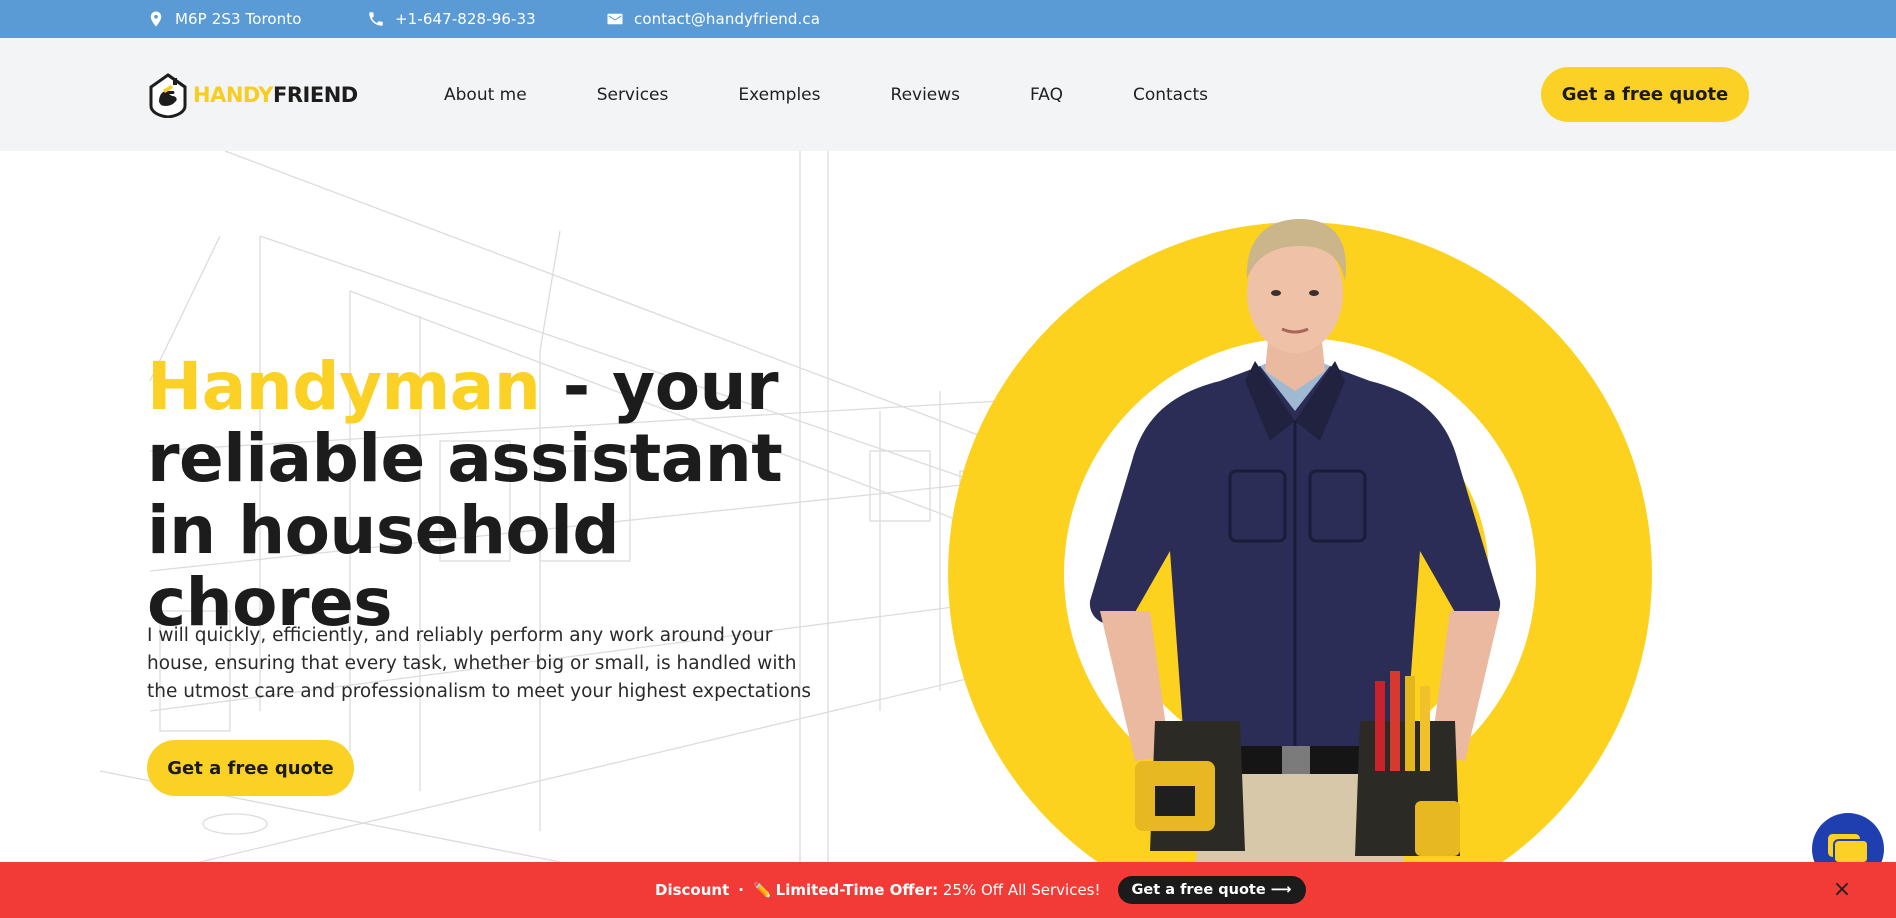 This screenshot has height=918, width=1896. I want to click on email-item: contact@handyfriend.ca, so click(713, 19).